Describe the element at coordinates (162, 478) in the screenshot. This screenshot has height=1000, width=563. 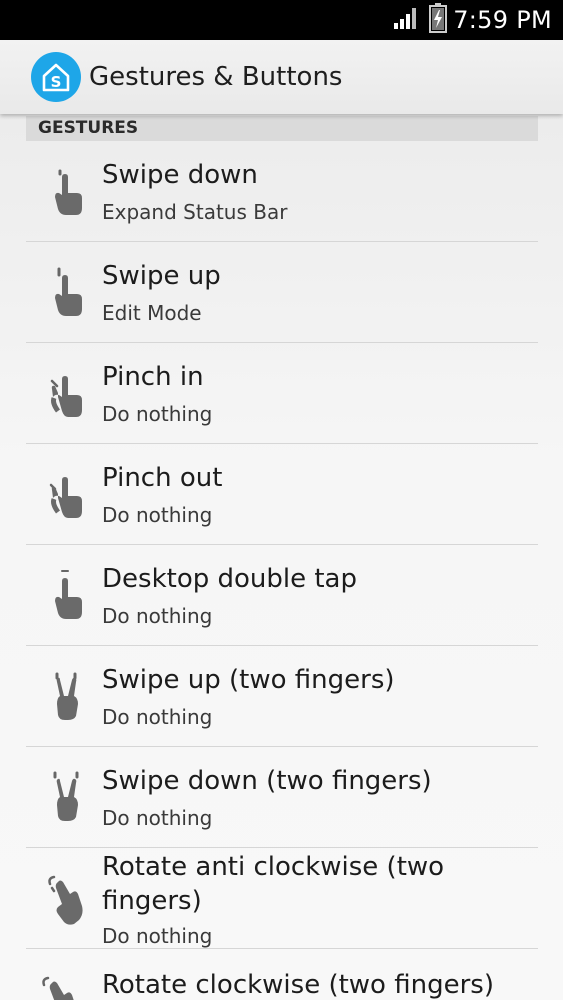
I see `gesture-title: Pinch out` at that location.